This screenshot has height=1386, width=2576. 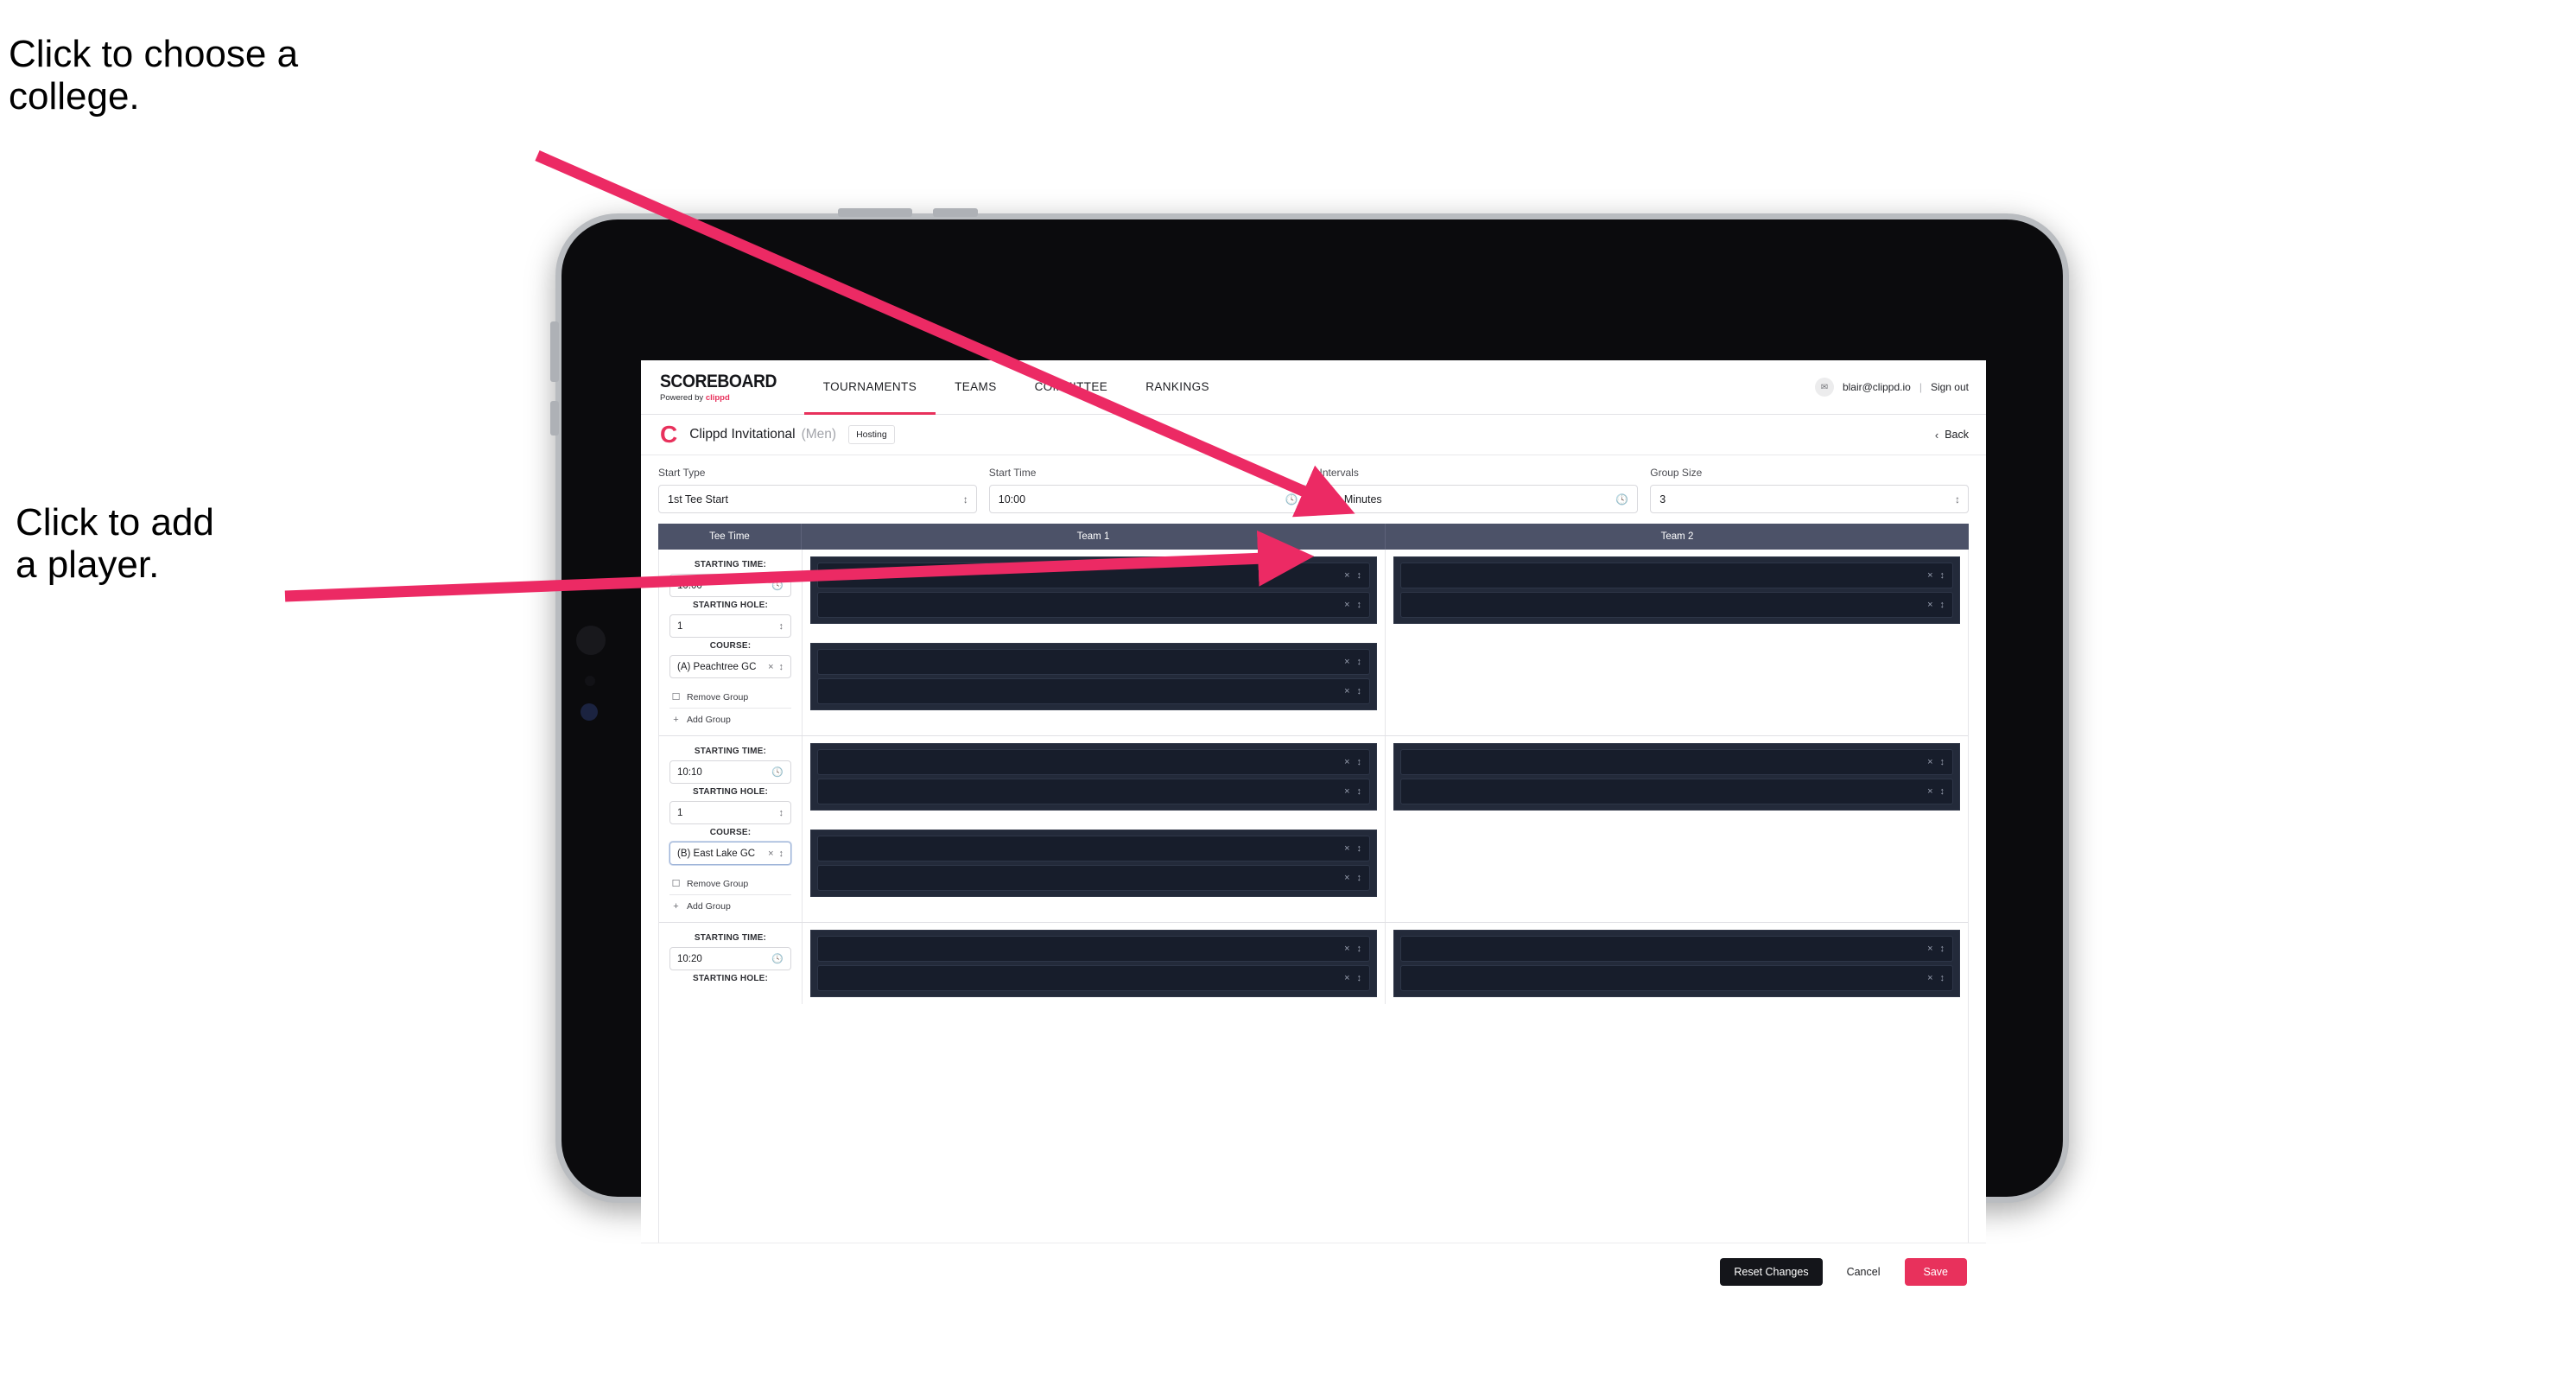 I want to click on starting-time-input: 10:10 🕓, so click(x=730, y=772).